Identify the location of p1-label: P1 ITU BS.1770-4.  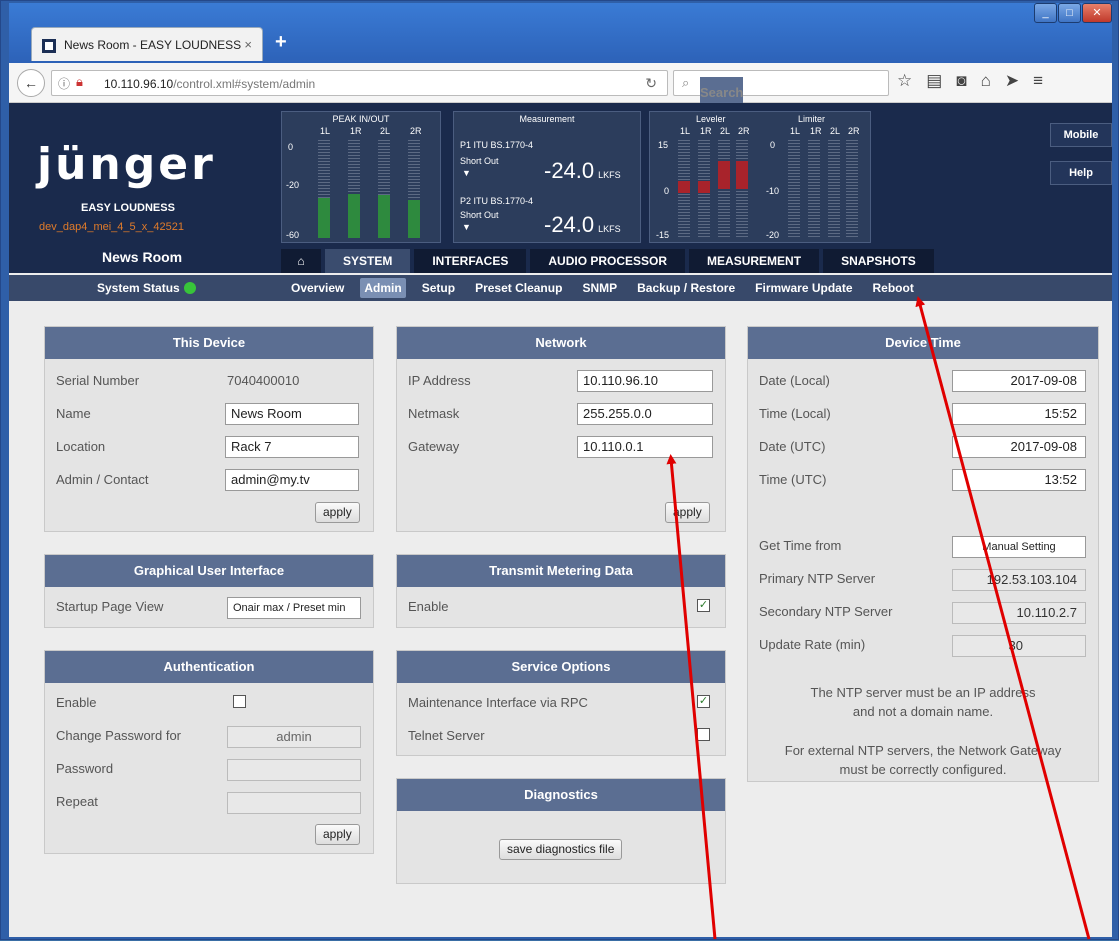
(497, 145).